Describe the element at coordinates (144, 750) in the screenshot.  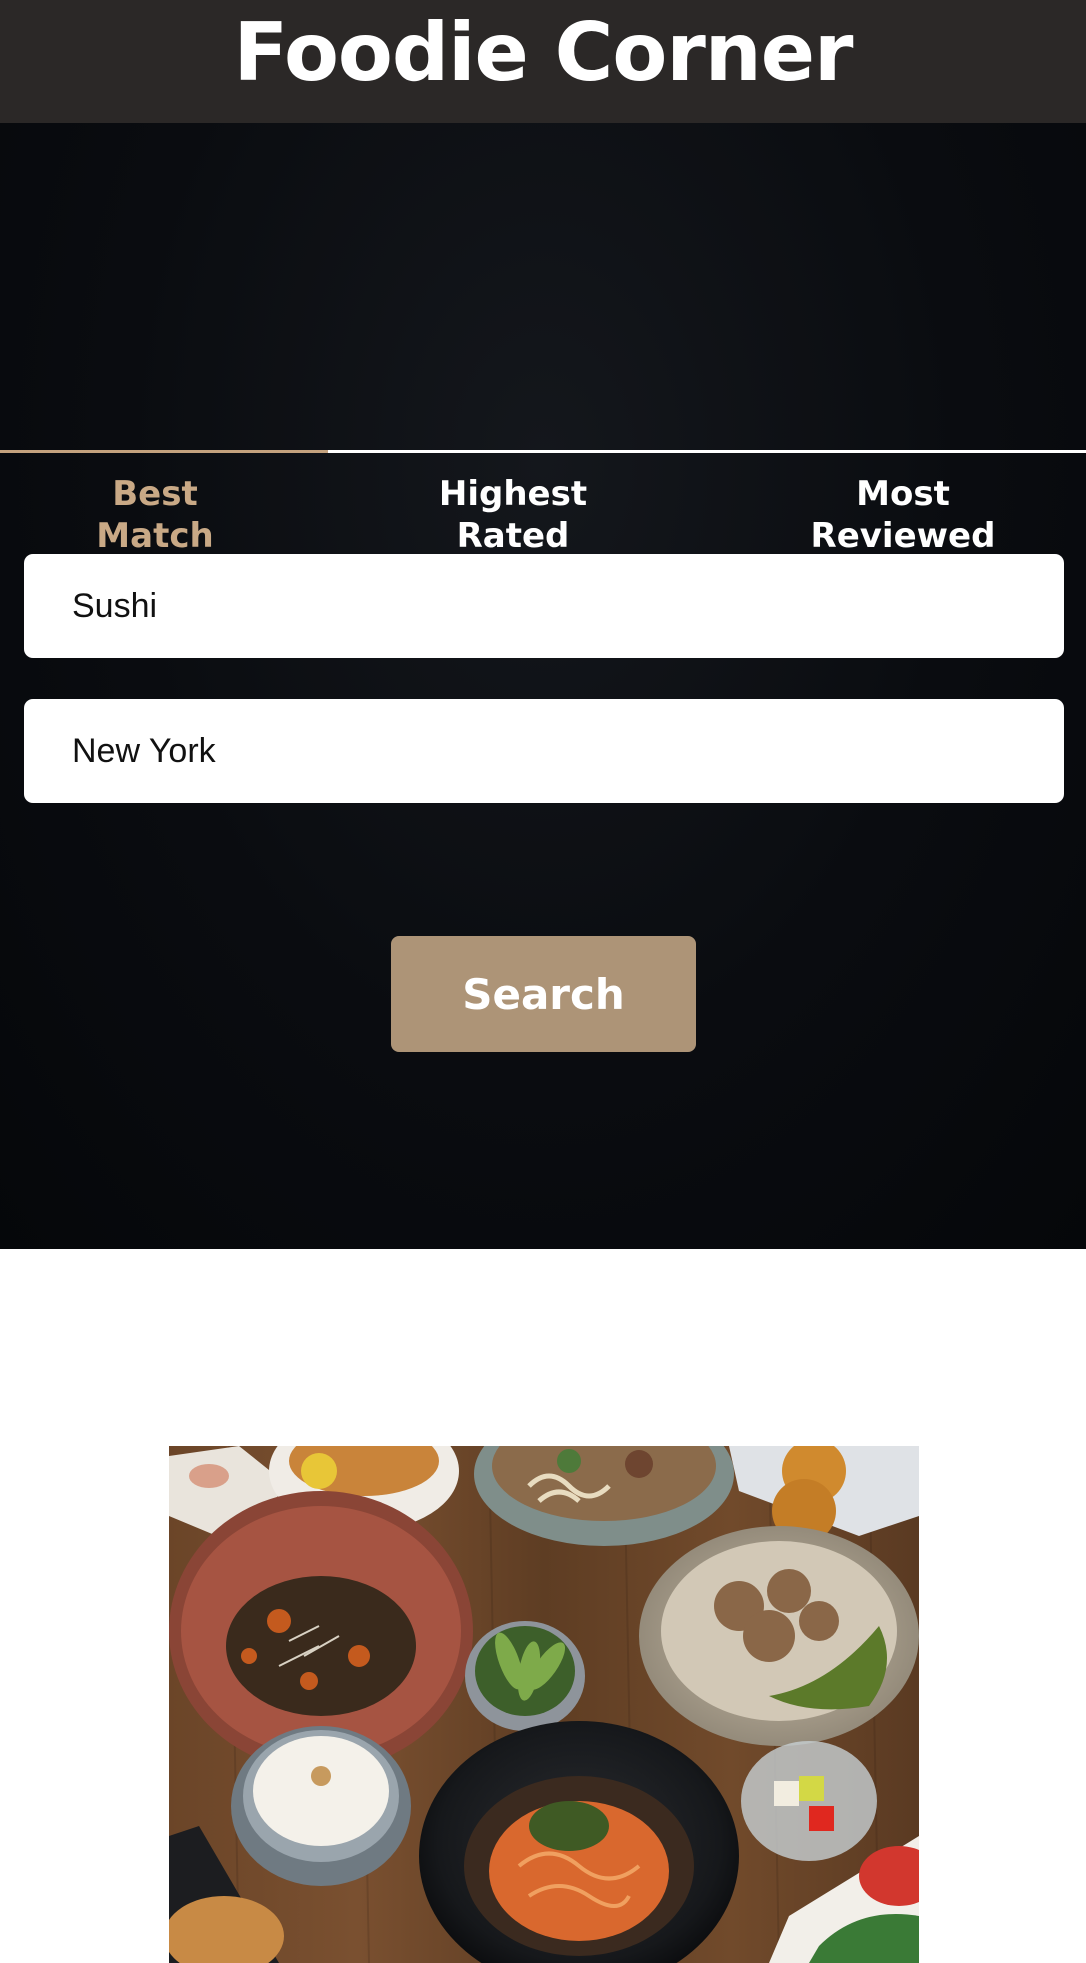
I see `location-value: New York` at that location.